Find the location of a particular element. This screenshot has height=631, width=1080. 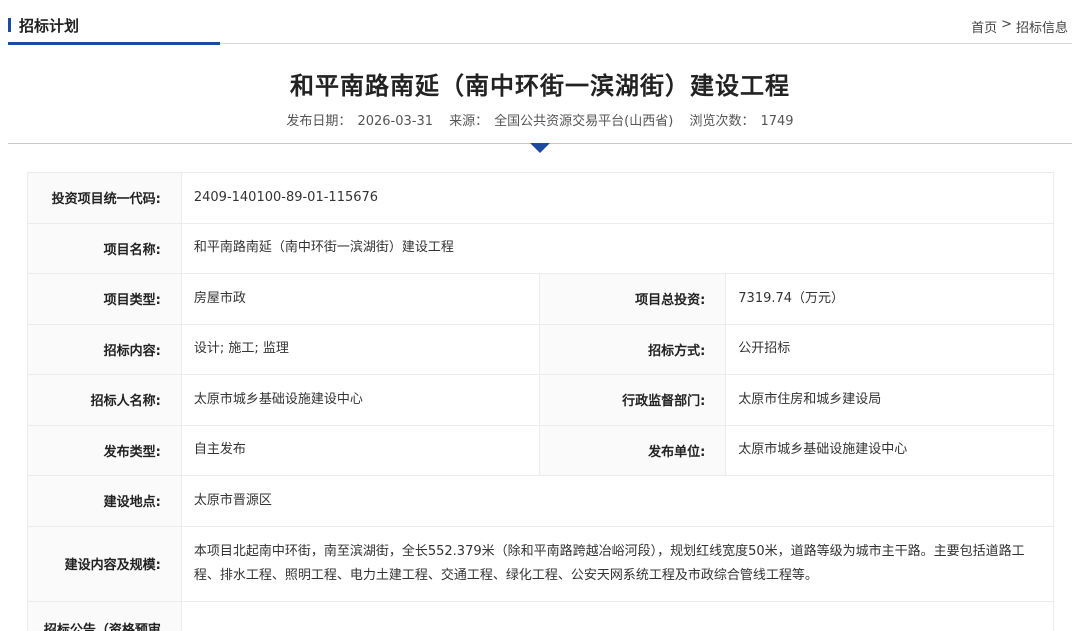

source-label: 来源： is located at coordinates (469, 121).